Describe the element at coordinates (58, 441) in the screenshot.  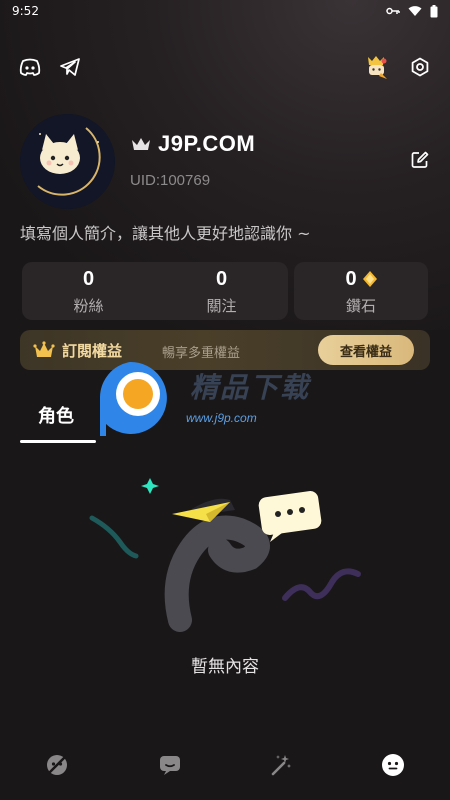
I see `tab-active-indicator` at that location.